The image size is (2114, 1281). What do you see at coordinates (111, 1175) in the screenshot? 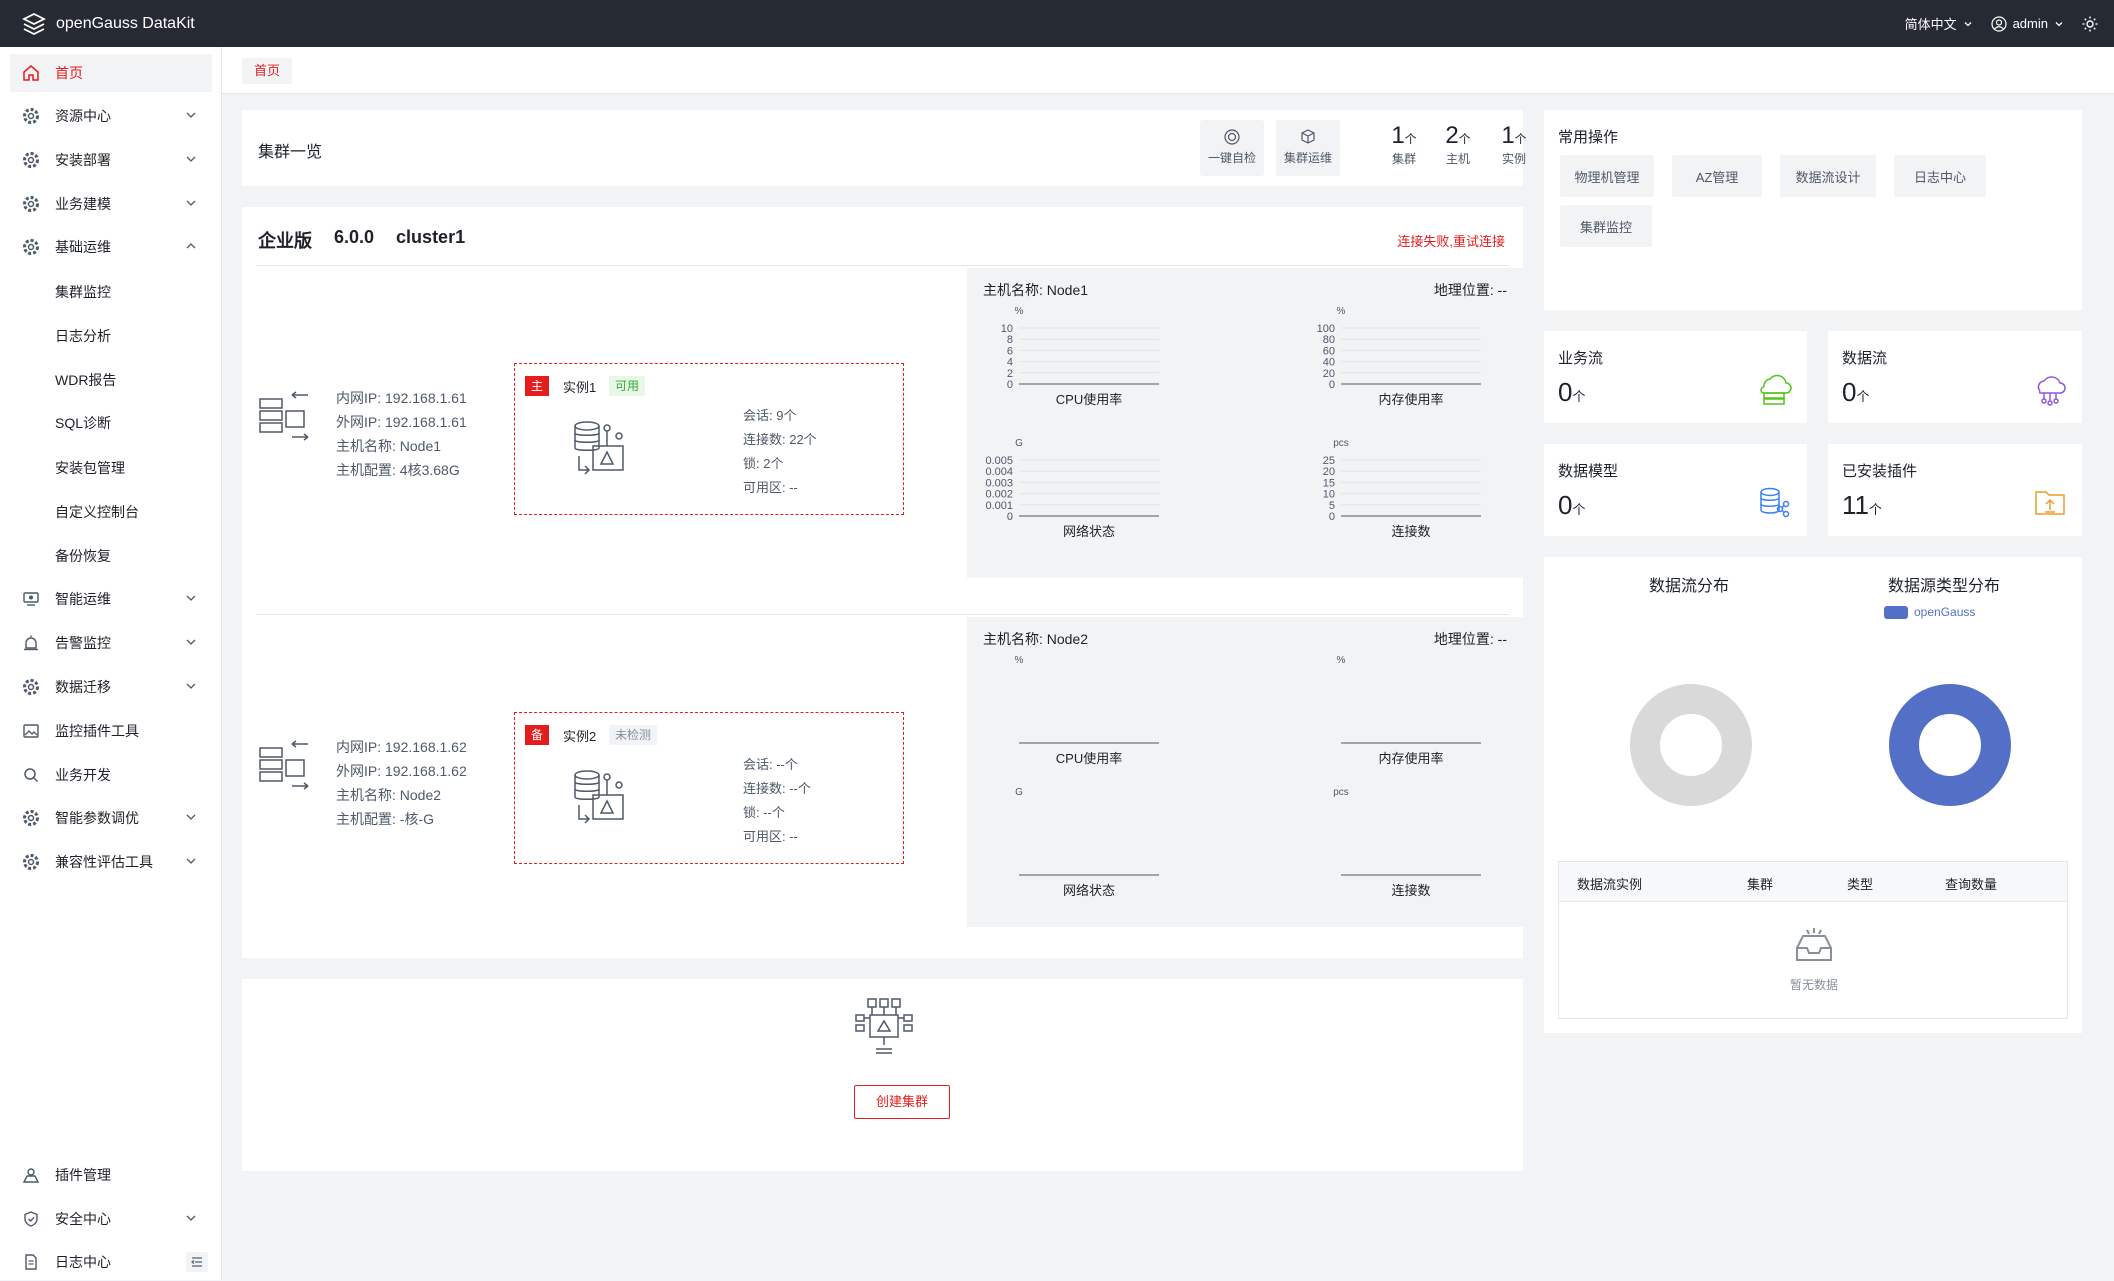
I see `sidebar-item-plugin-mgmt: 插件管理` at bounding box center [111, 1175].